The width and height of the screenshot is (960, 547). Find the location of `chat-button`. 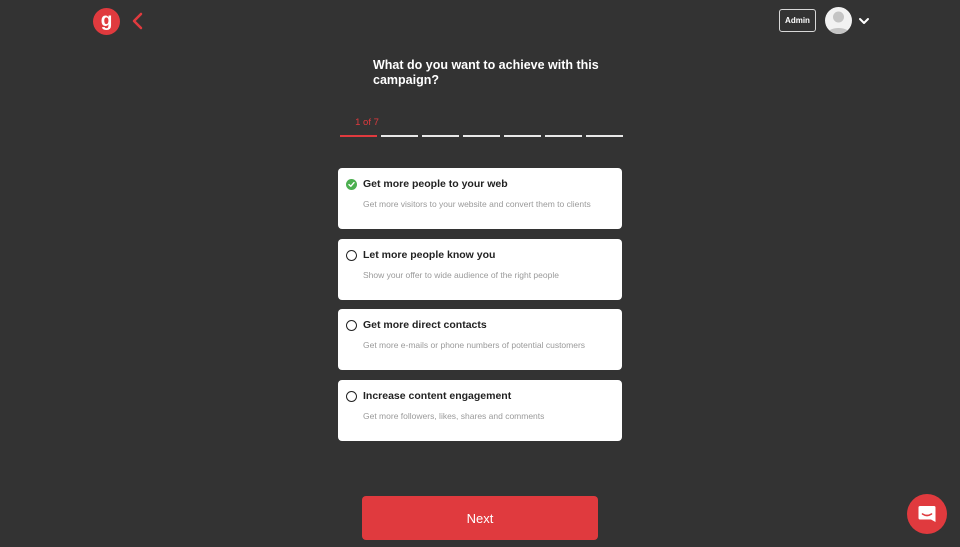

chat-button is located at coordinates (927, 514).